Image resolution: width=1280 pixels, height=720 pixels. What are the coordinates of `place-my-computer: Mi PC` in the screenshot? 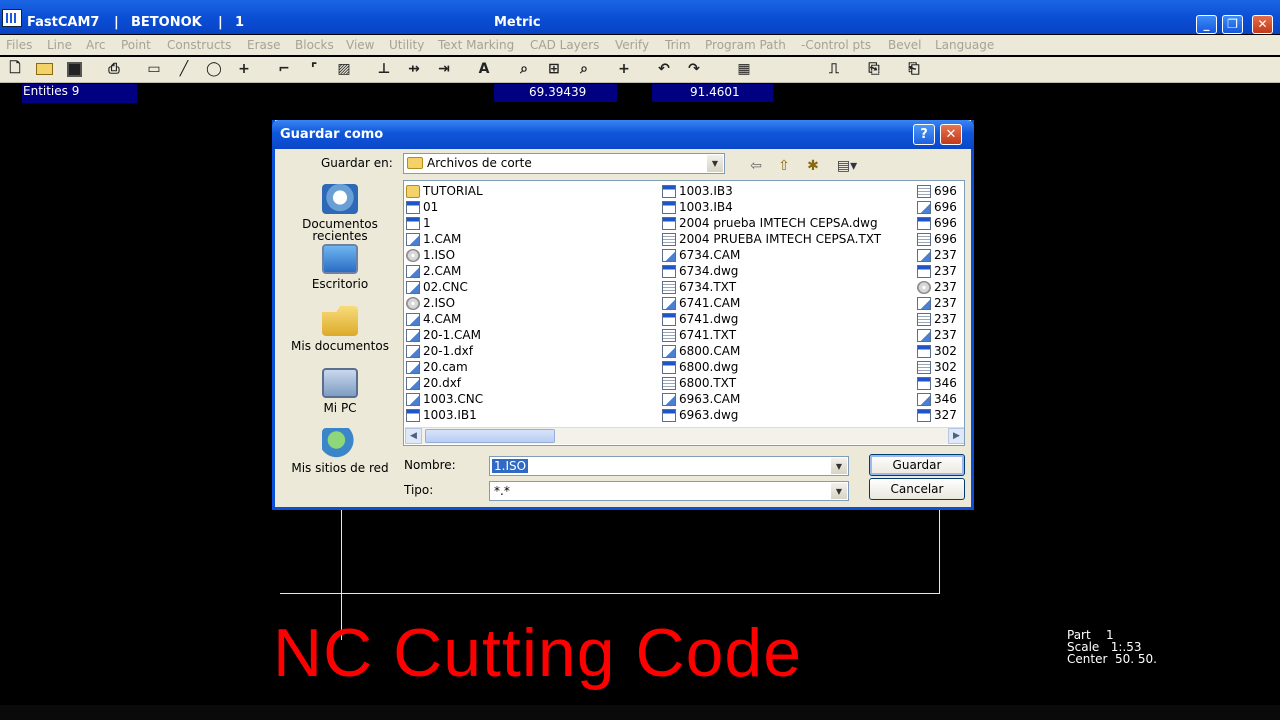 It's located at (340, 391).